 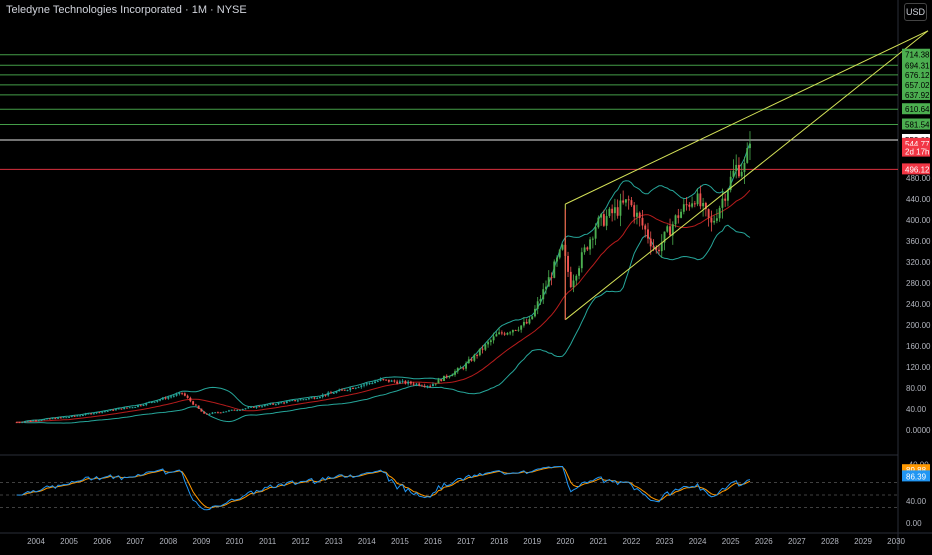 What do you see at coordinates (918, 262) in the screenshot?
I see `price-tick-label: 320.00` at bounding box center [918, 262].